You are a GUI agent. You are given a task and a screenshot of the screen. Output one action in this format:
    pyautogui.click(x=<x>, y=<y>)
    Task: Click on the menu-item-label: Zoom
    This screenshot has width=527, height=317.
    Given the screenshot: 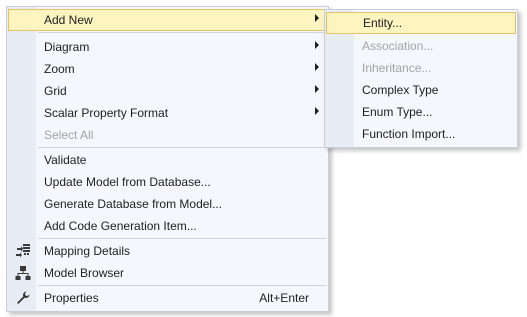 What is the action you would take?
    pyautogui.click(x=59, y=69)
    